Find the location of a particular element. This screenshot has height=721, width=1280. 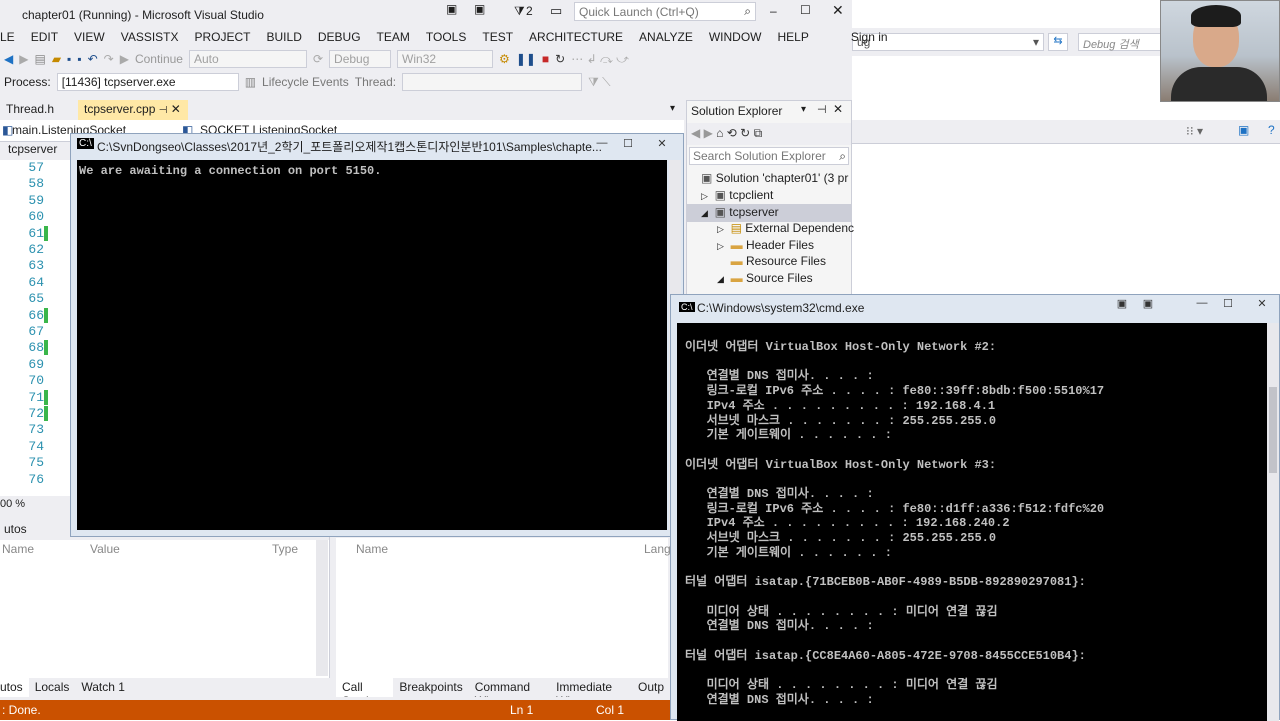

sync-icon: ⟲ is located at coordinates (732, 133).